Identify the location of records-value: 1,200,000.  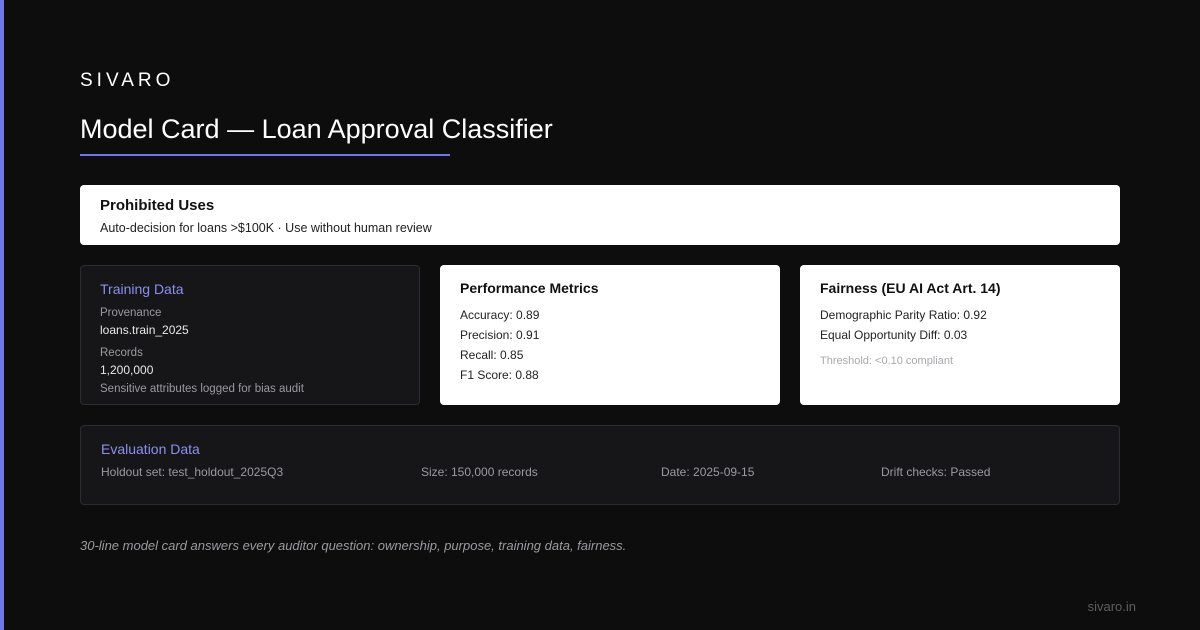
(127, 370).